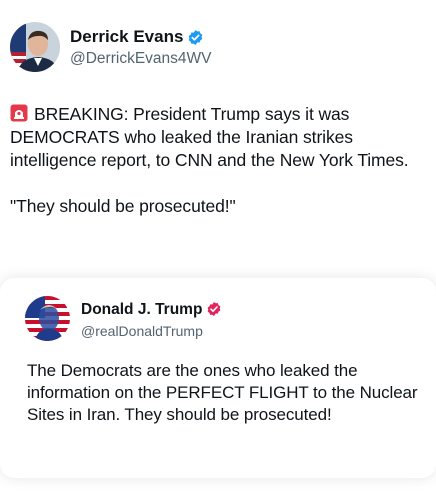 Image resolution: width=436 pixels, height=500 pixels. What do you see at coordinates (123, 206) in the screenshot?
I see `tweet-text-quote: "They should be prosecuted!"` at bounding box center [123, 206].